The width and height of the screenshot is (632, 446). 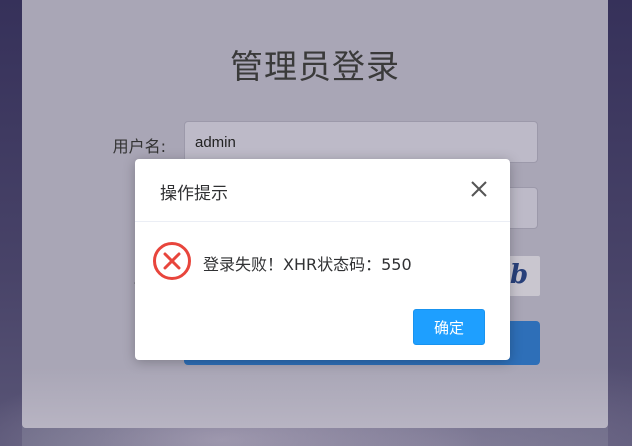 I want to click on username-input, so click(x=361, y=142).